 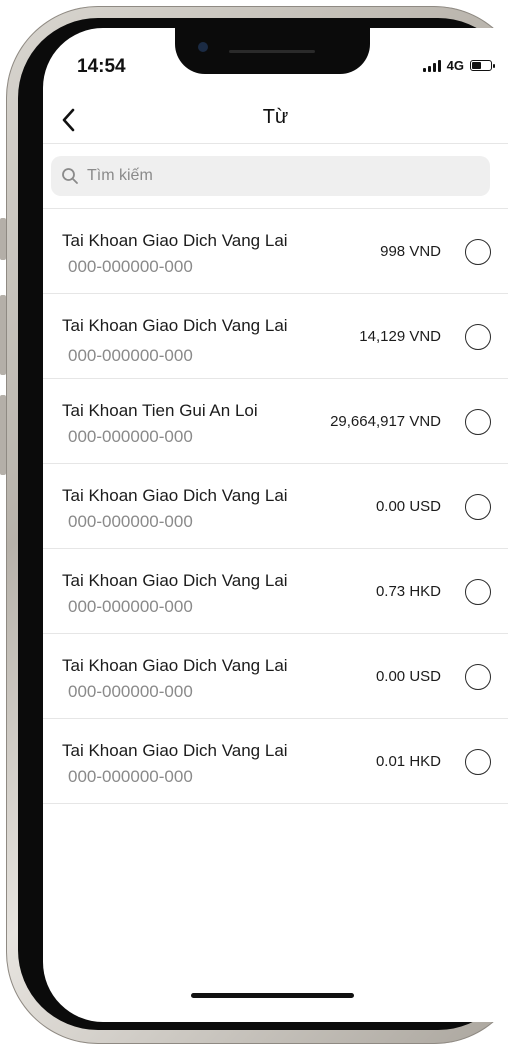 What do you see at coordinates (400, 336) in the screenshot?
I see `account-balance: 14,129 VND` at bounding box center [400, 336].